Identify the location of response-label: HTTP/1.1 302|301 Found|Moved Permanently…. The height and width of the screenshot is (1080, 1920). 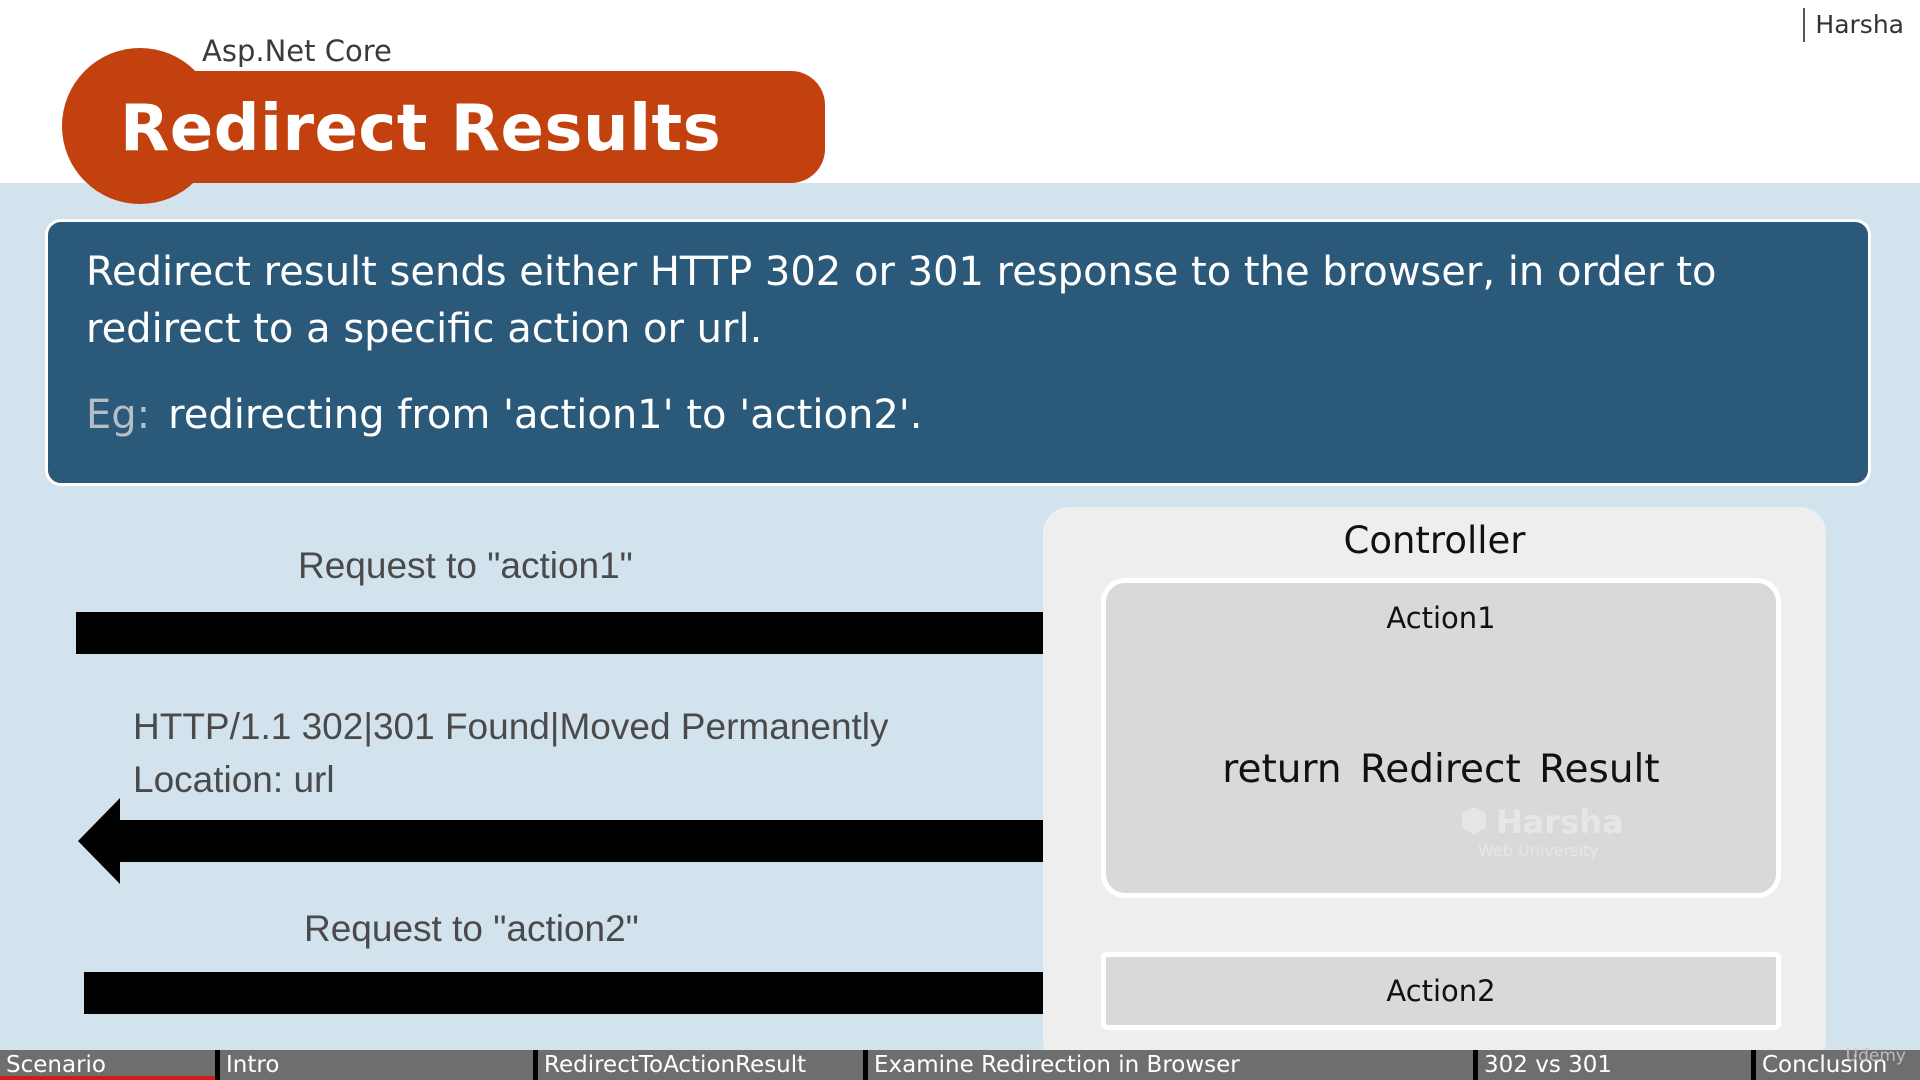
(511, 753).